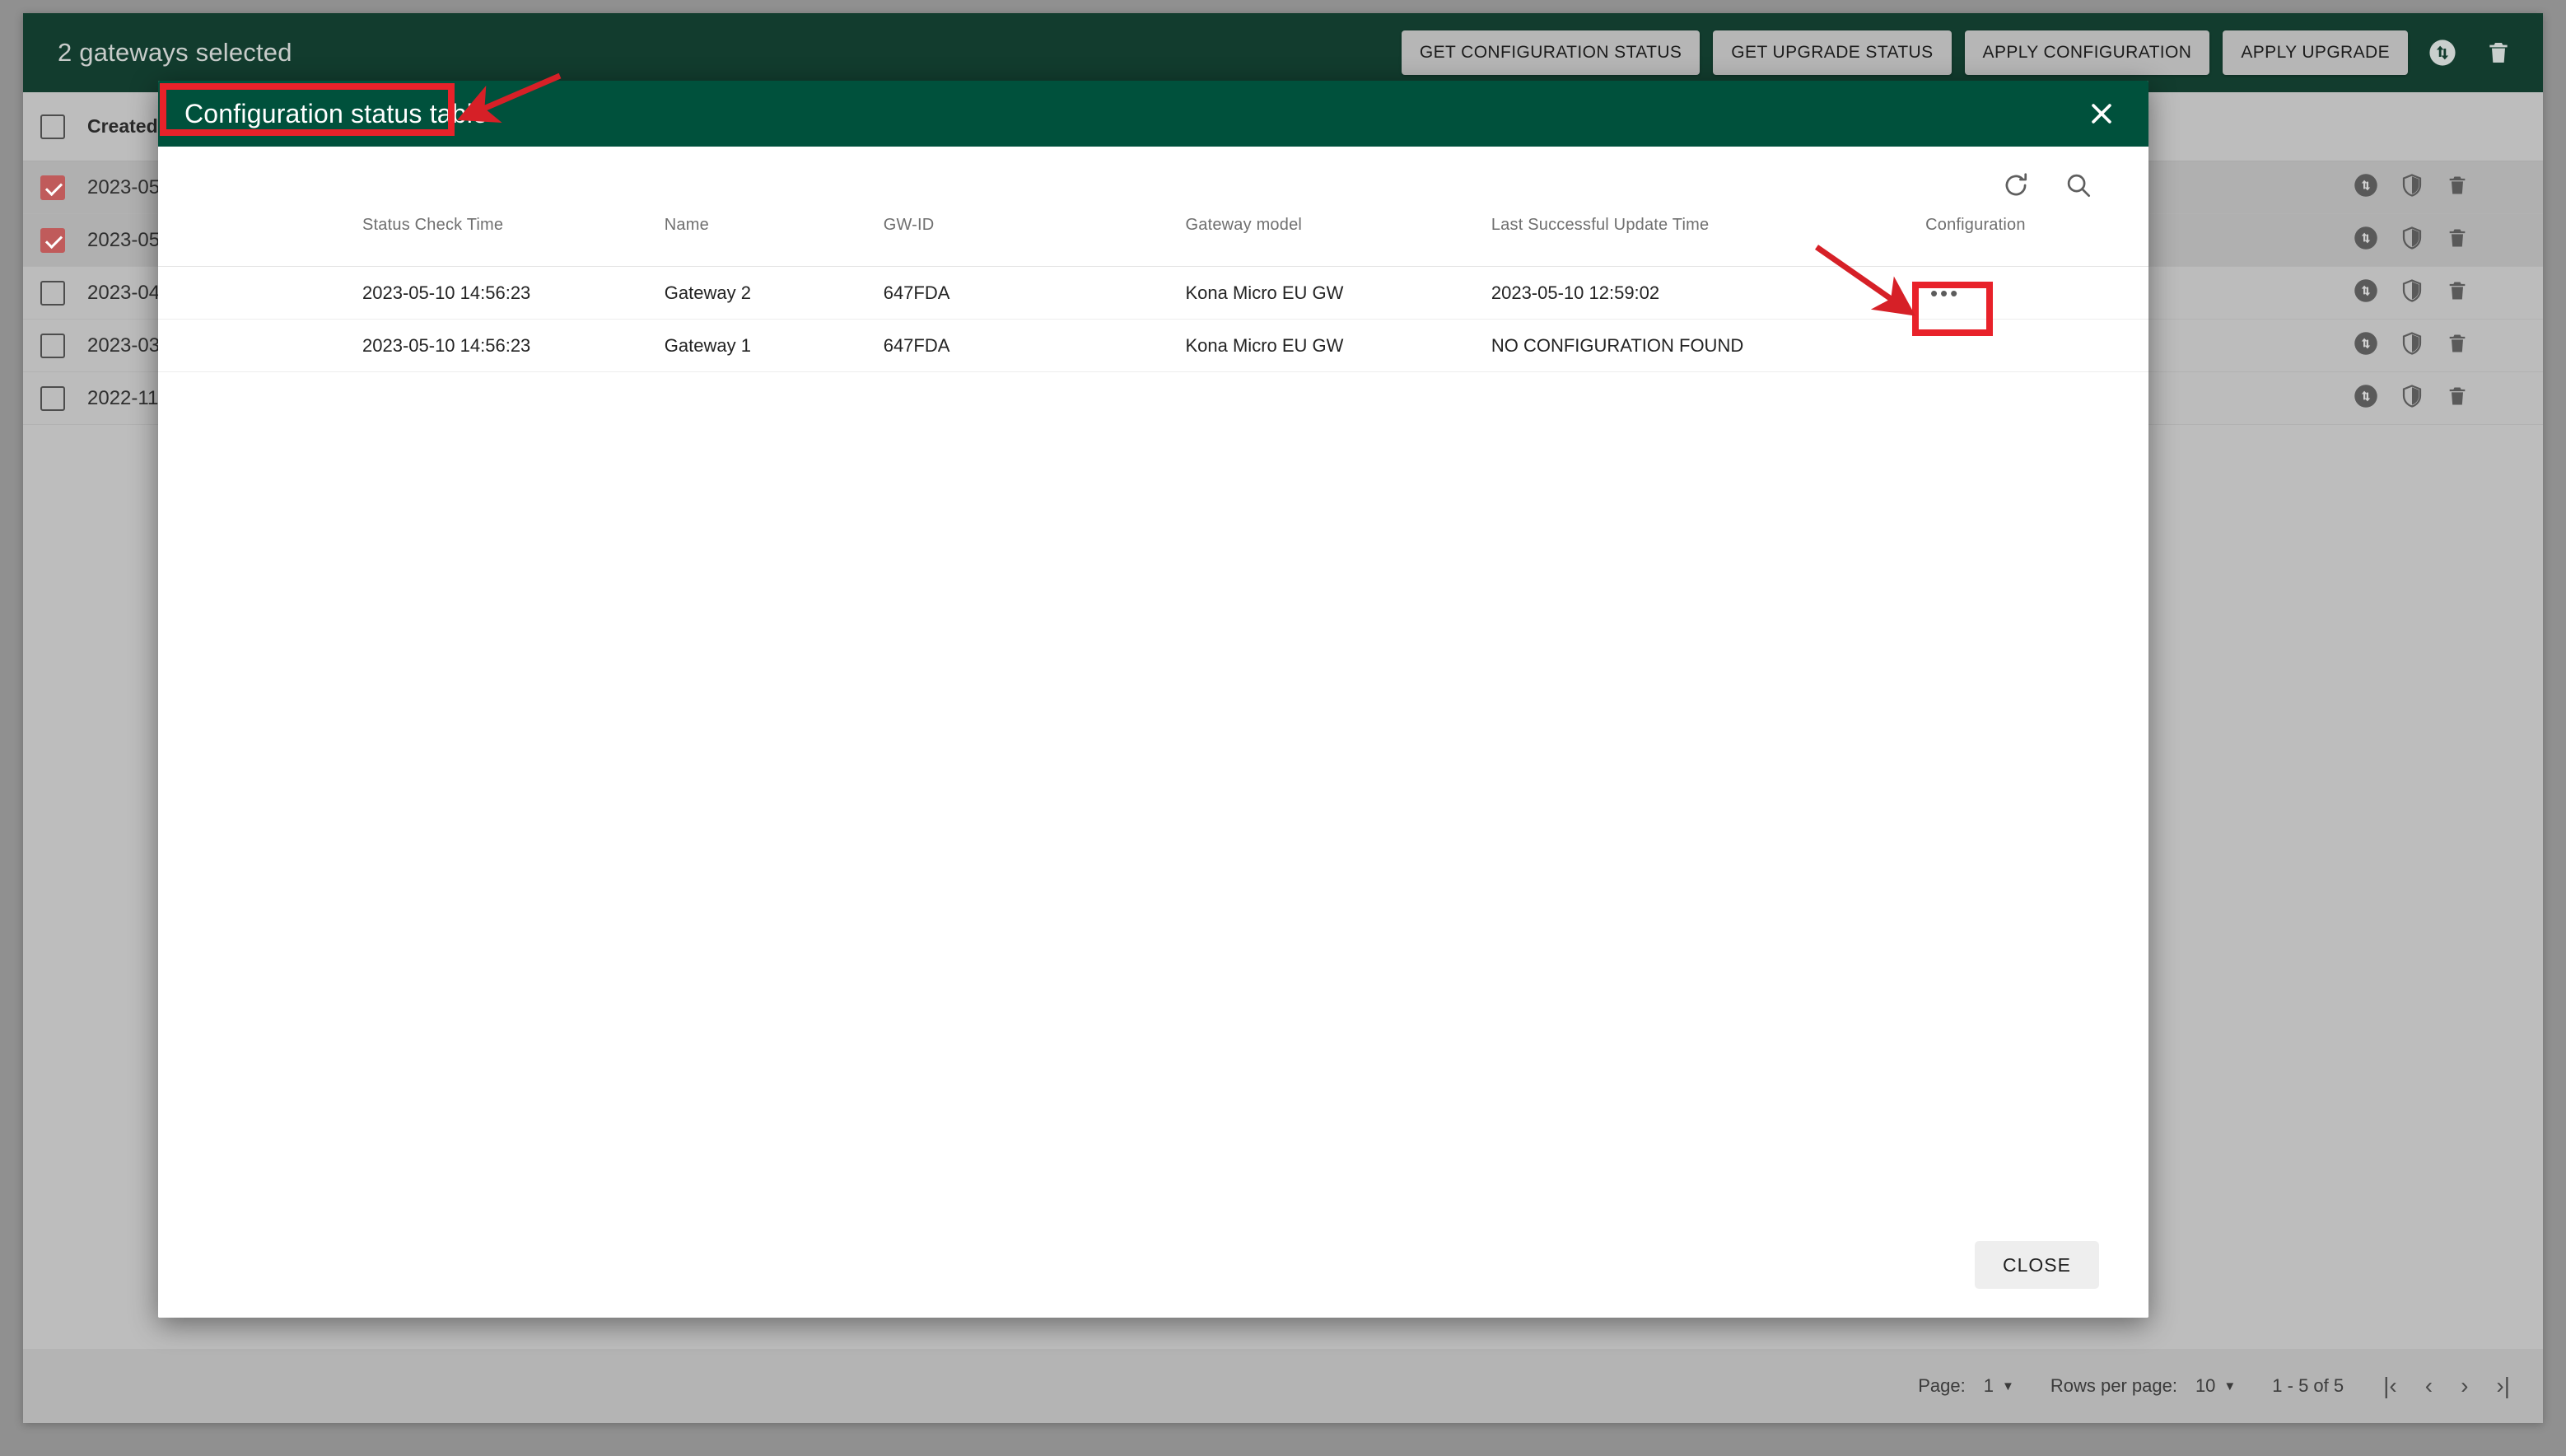  Describe the element at coordinates (1988, 1385) in the screenshot. I see `page-value: 1` at that location.